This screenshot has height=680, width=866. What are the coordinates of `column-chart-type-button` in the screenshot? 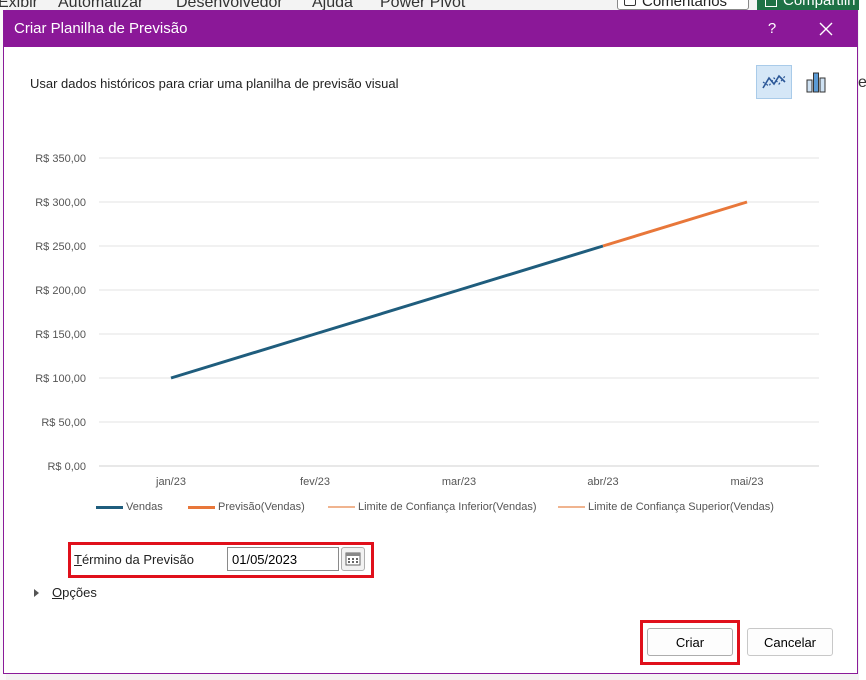 It's located at (816, 82).